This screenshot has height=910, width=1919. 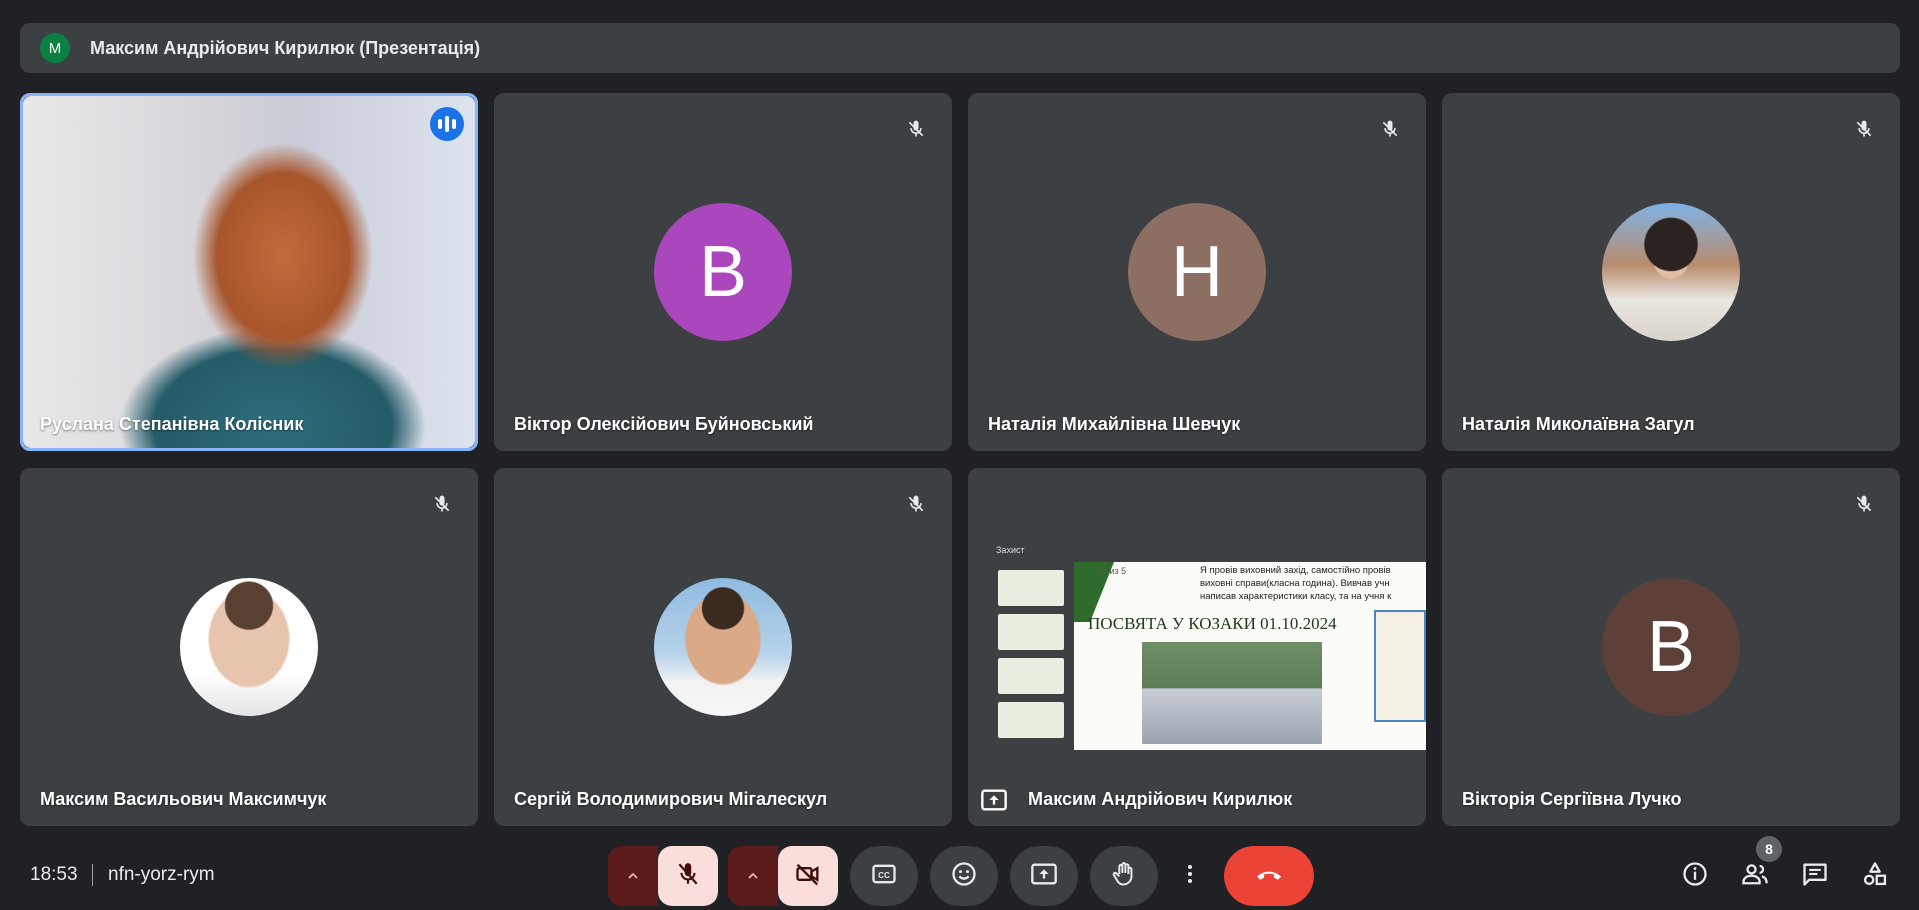 What do you see at coordinates (1114, 424) in the screenshot?
I see `participant-name: Наталія Михайлівна Шевчук` at bounding box center [1114, 424].